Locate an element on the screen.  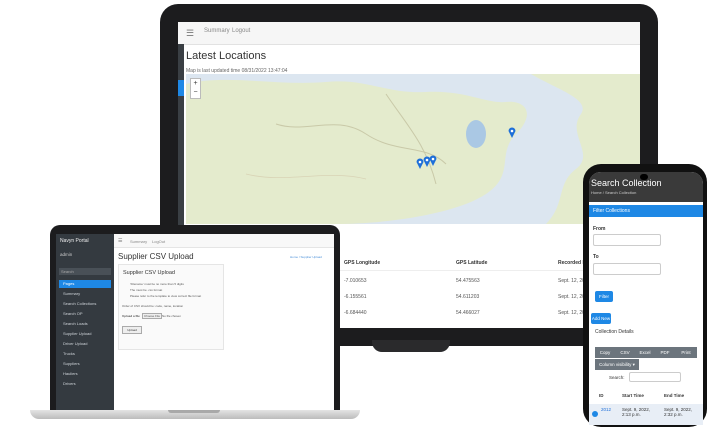
excel-button: Excel is located at coordinates (645, 352).